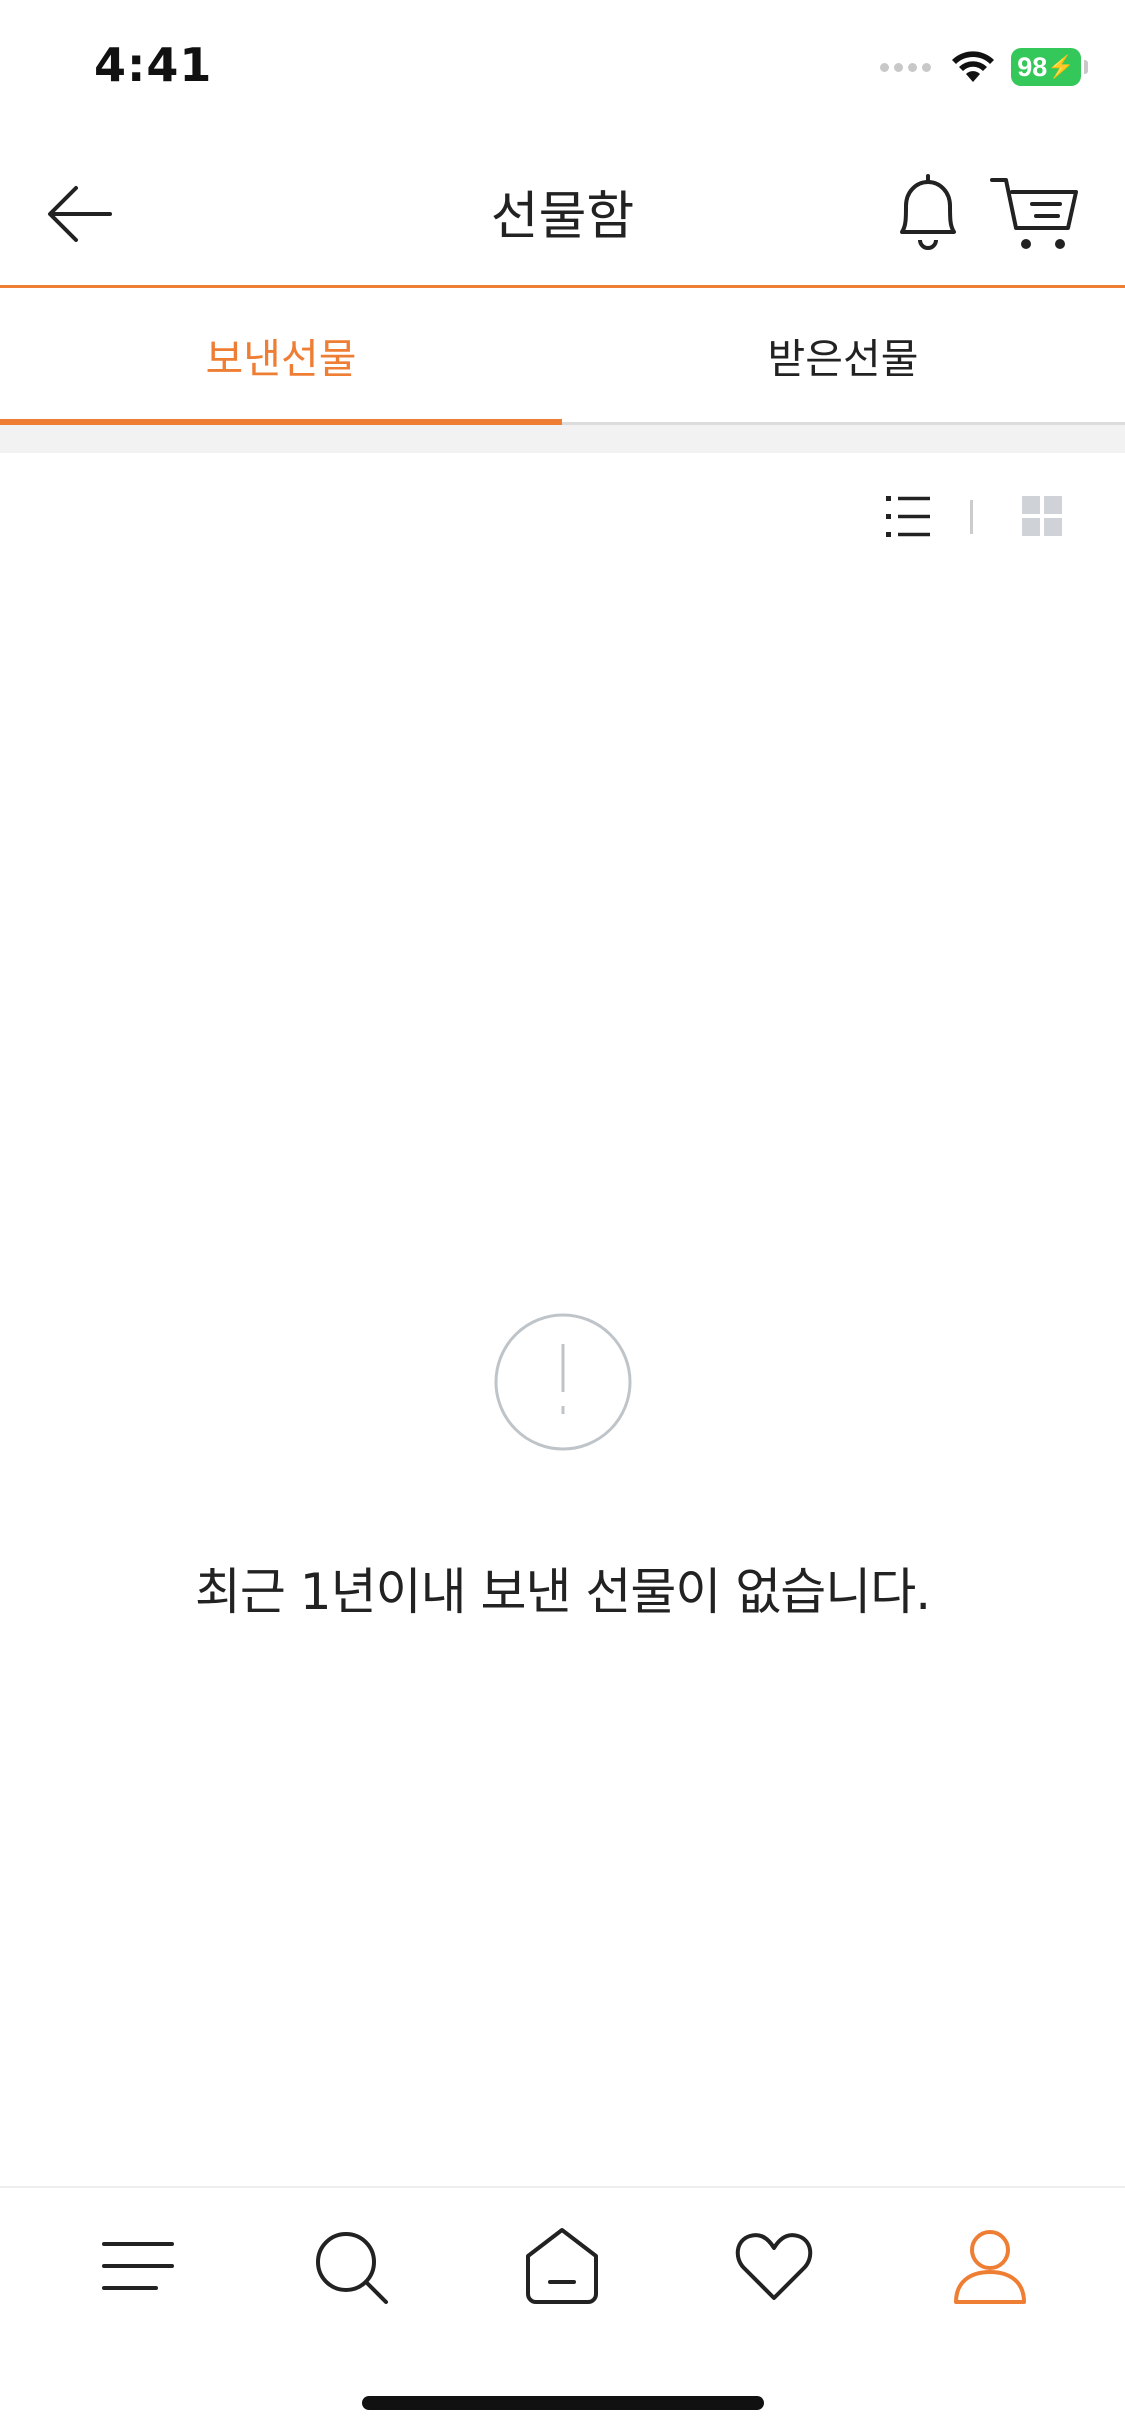  I want to click on status-indicators: 98 ⚡, so click(984, 67).